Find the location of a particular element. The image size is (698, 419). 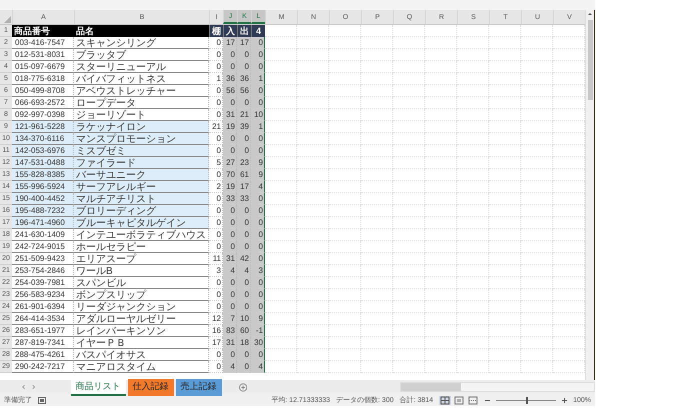

sheet-tab: 仕入記録 is located at coordinates (151, 387).